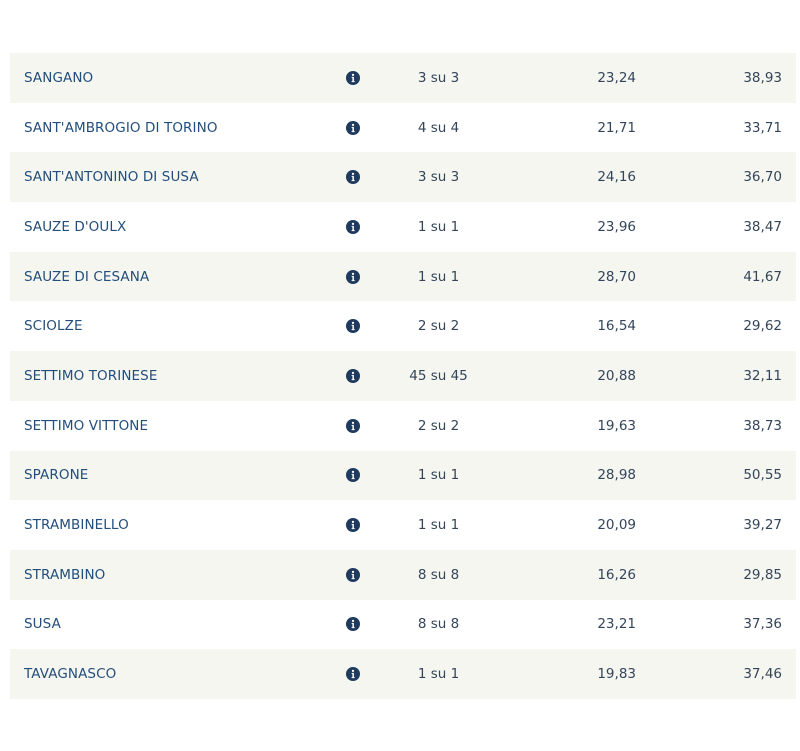 The width and height of the screenshot is (800, 751). Describe the element at coordinates (403, 78) in the screenshot. I see `table-row: SANGANO 3 su 3 23,24 38,93` at that location.